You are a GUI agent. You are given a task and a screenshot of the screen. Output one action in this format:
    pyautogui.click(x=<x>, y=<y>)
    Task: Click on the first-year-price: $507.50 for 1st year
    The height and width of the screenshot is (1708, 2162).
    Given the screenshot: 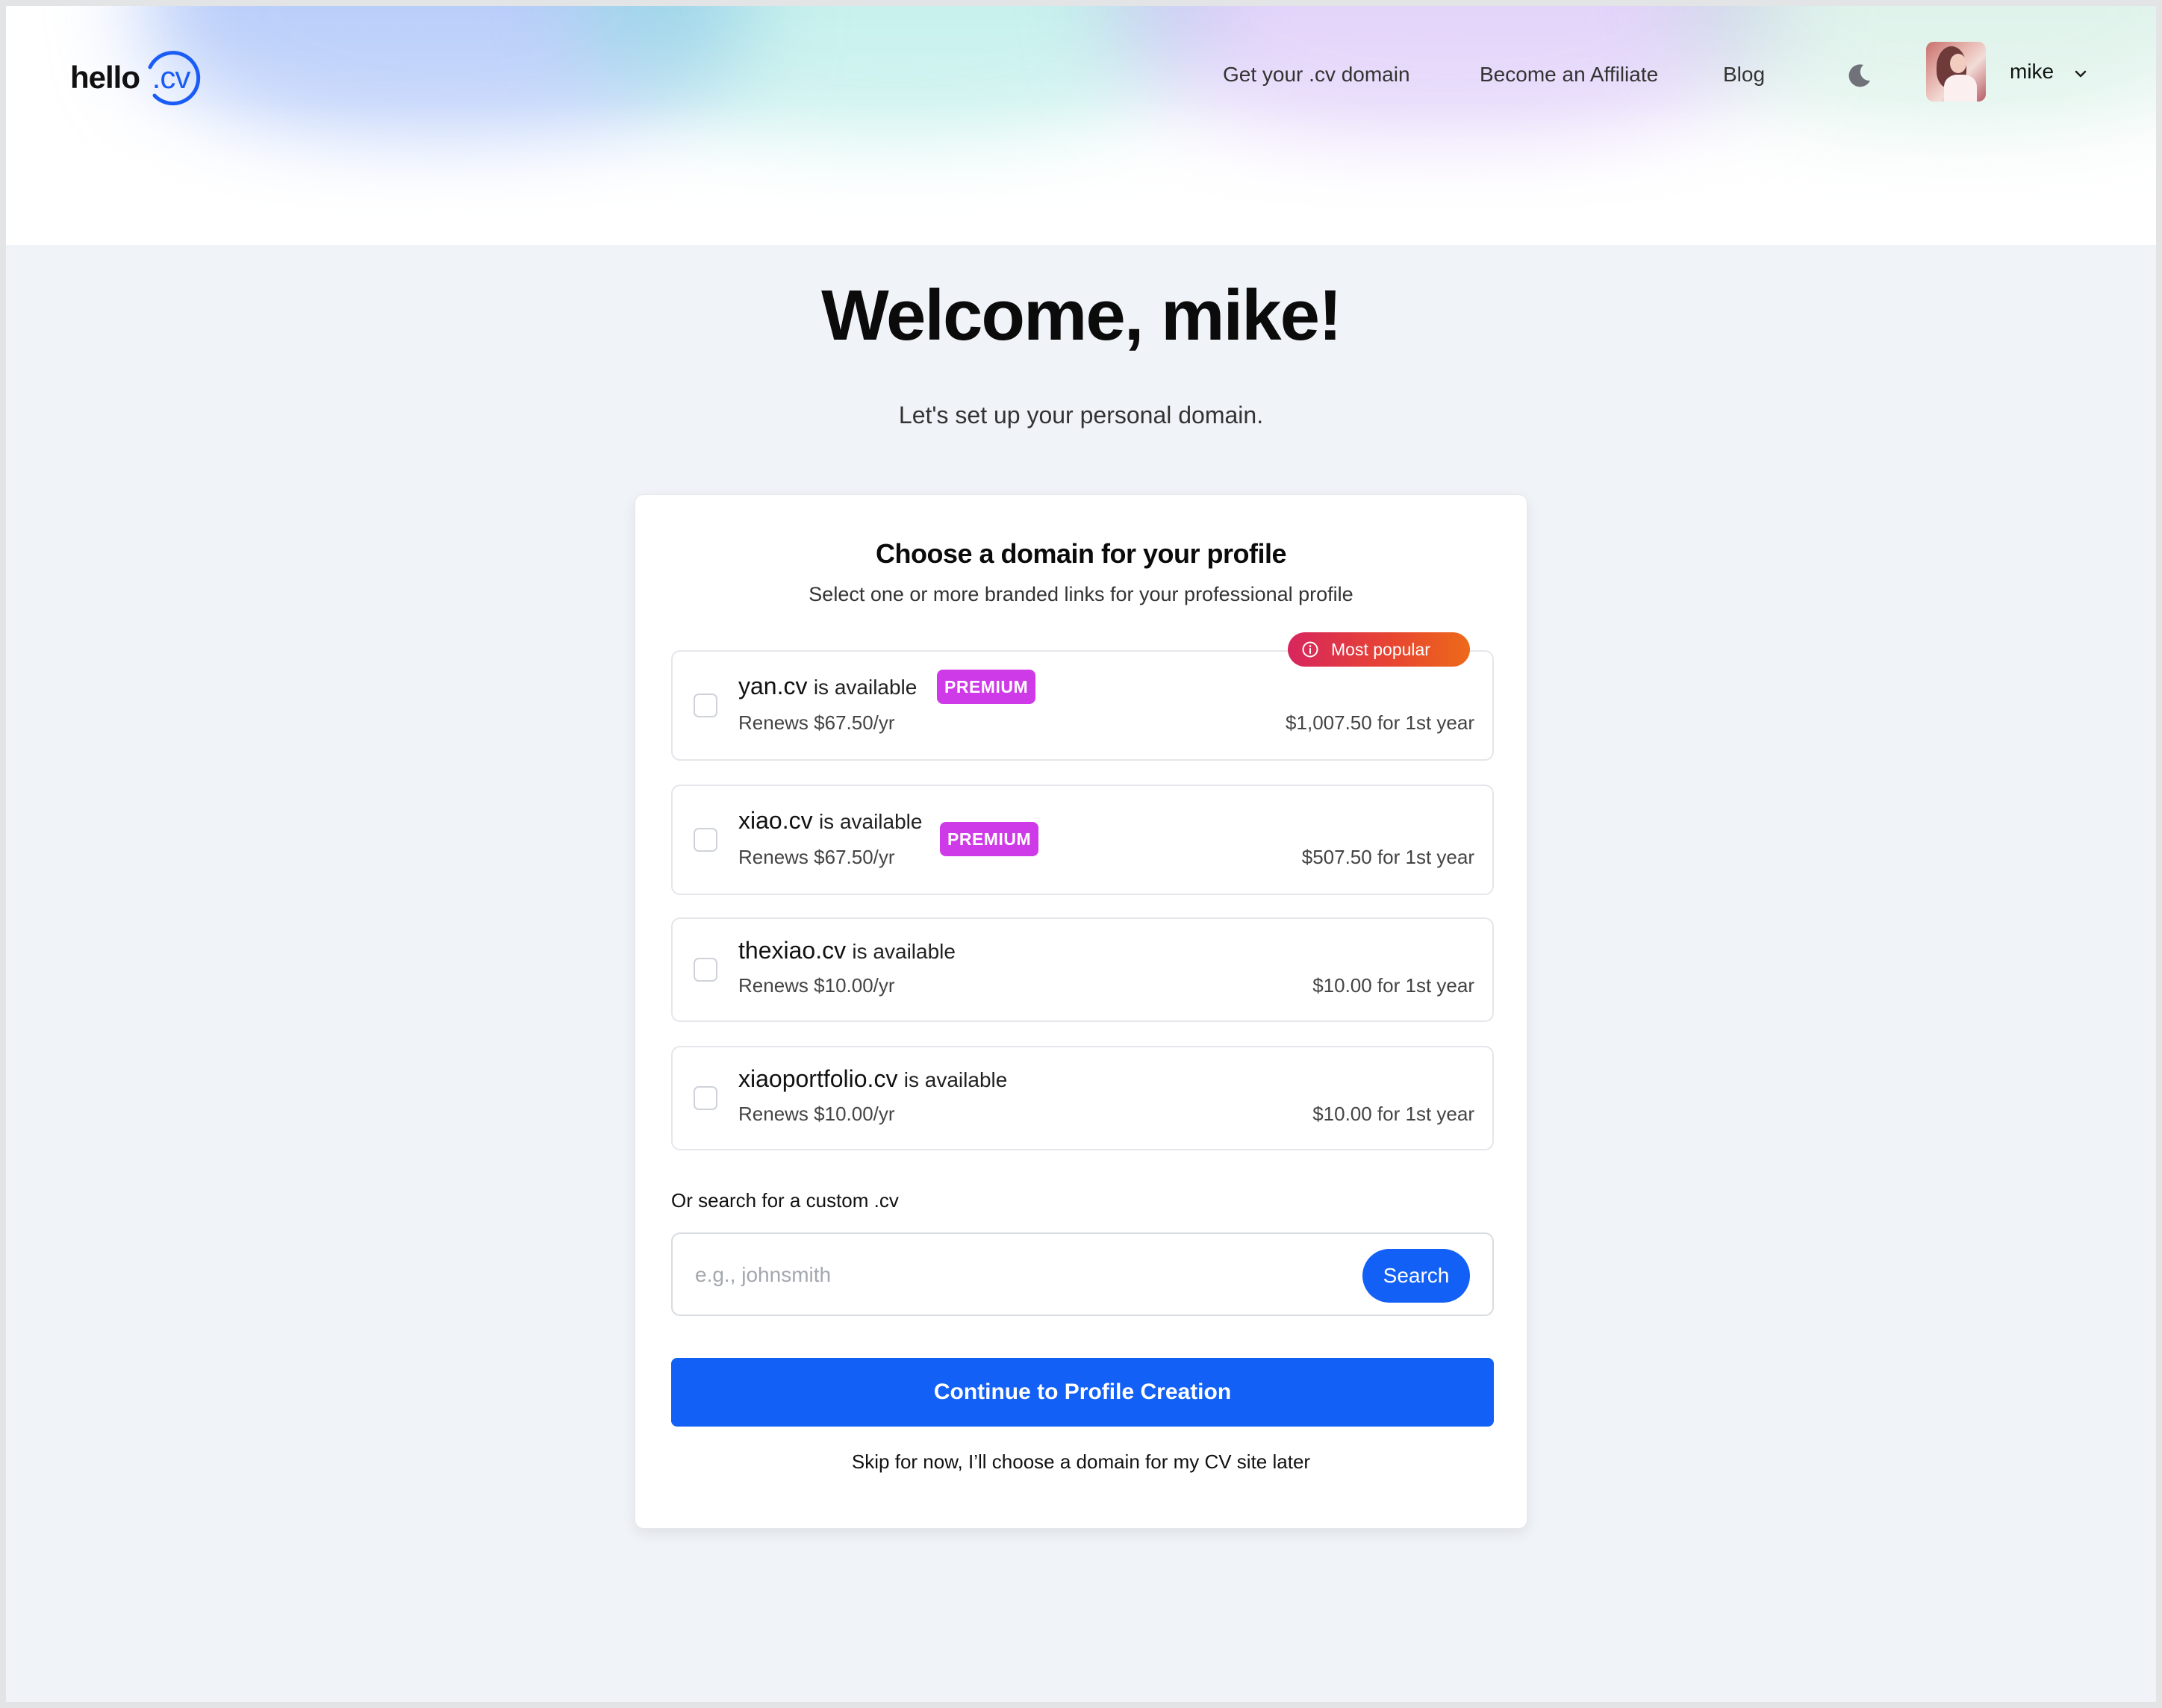 What is the action you would take?
    pyautogui.click(x=1387, y=857)
    